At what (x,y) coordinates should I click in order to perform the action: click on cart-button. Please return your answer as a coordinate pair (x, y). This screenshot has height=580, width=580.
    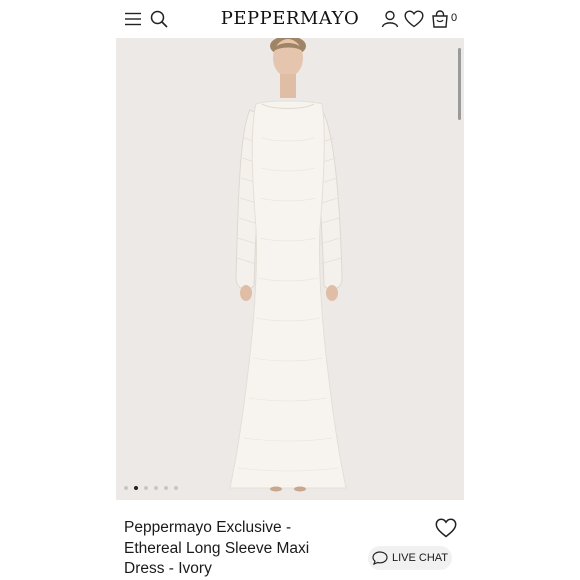
    Looking at the image, I should click on (440, 19).